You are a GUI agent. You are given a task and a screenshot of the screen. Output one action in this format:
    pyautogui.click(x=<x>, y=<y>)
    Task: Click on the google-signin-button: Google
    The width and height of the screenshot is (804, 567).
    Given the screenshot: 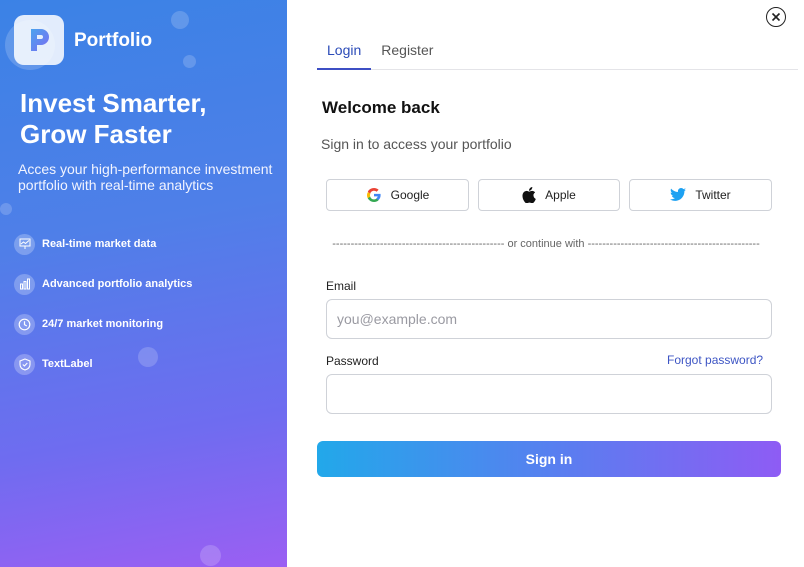 What is the action you would take?
    pyautogui.click(x=397, y=195)
    